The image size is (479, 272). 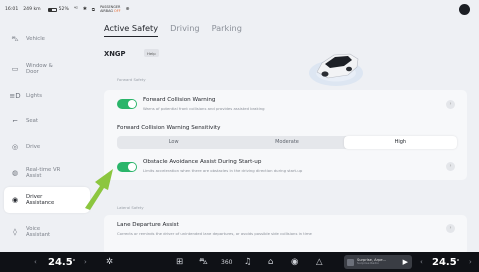 What do you see at coordinates (169, 128) in the screenshot?
I see `sensitivity-label: Forward Collision Warning Sensitivity` at bounding box center [169, 128].